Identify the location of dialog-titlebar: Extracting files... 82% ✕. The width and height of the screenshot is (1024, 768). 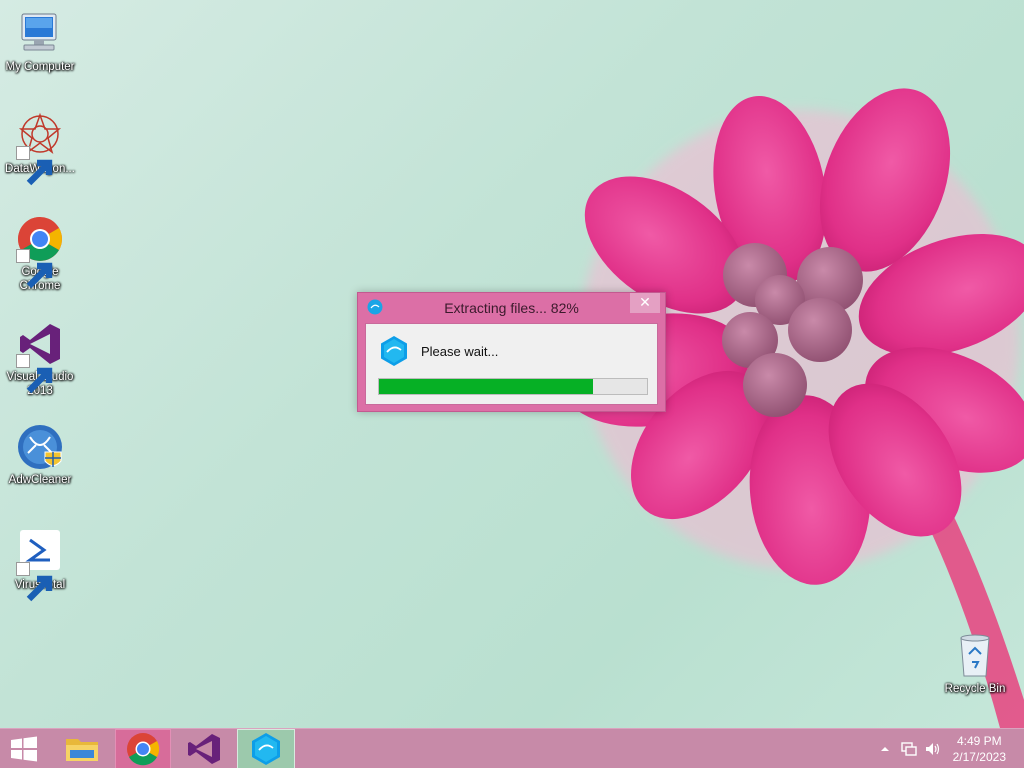
(511, 308).